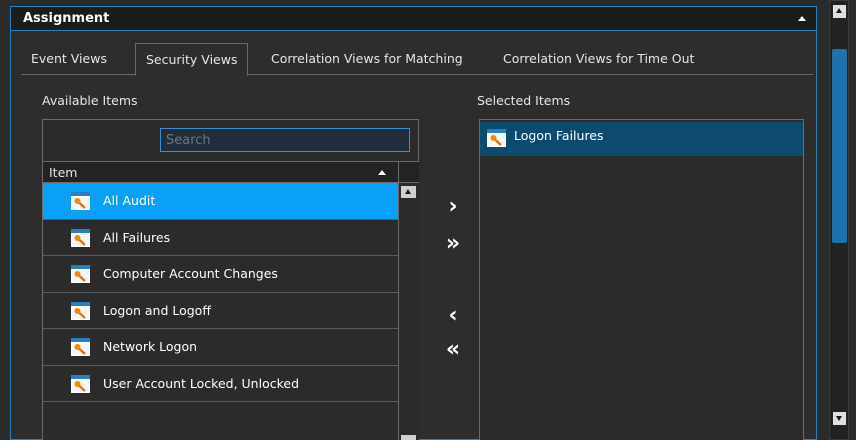 The width and height of the screenshot is (856, 440). I want to click on list-item: Logon and Logoff, so click(220, 310).